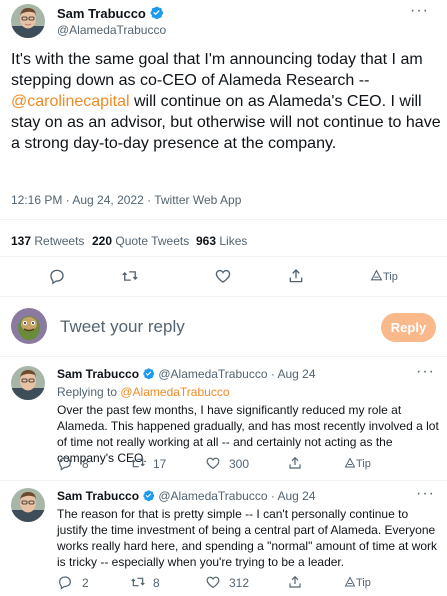 This screenshot has height=596, width=447. I want to click on like-count: 300, so click(239, 464).